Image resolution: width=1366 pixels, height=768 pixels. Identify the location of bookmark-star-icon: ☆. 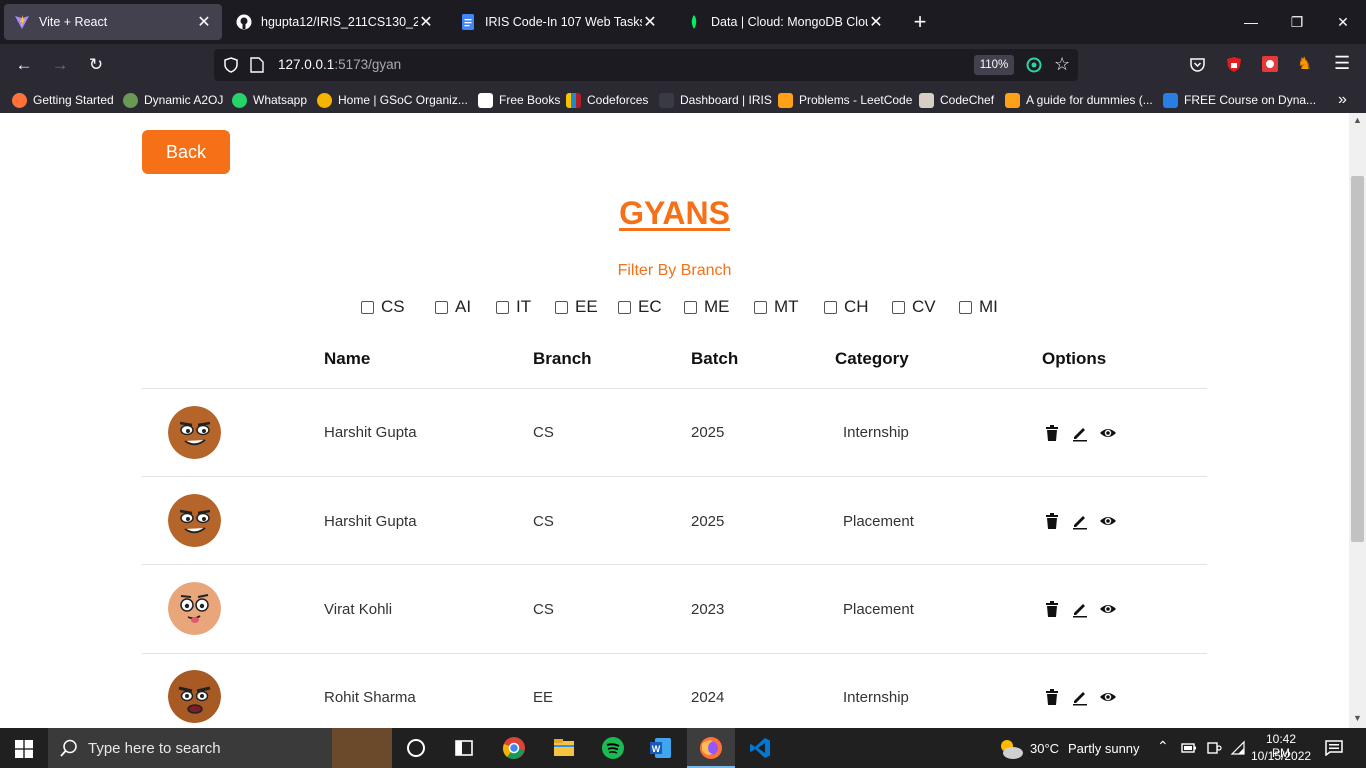
(1062, 64).